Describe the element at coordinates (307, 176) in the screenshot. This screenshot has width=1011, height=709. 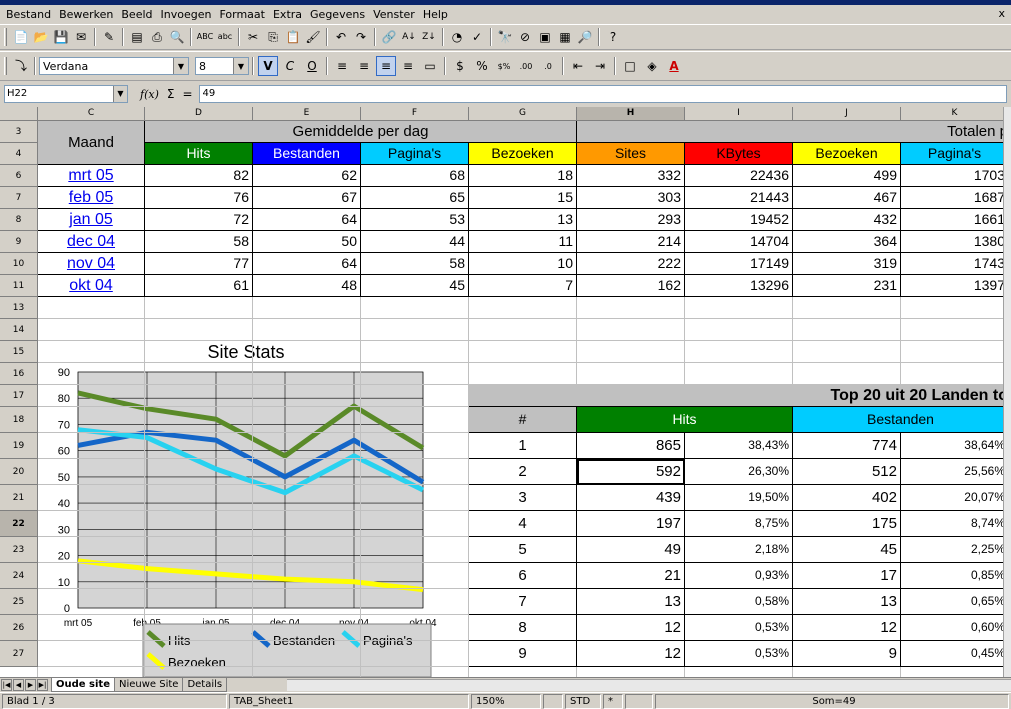
I see `table-cell: 62` at that location.